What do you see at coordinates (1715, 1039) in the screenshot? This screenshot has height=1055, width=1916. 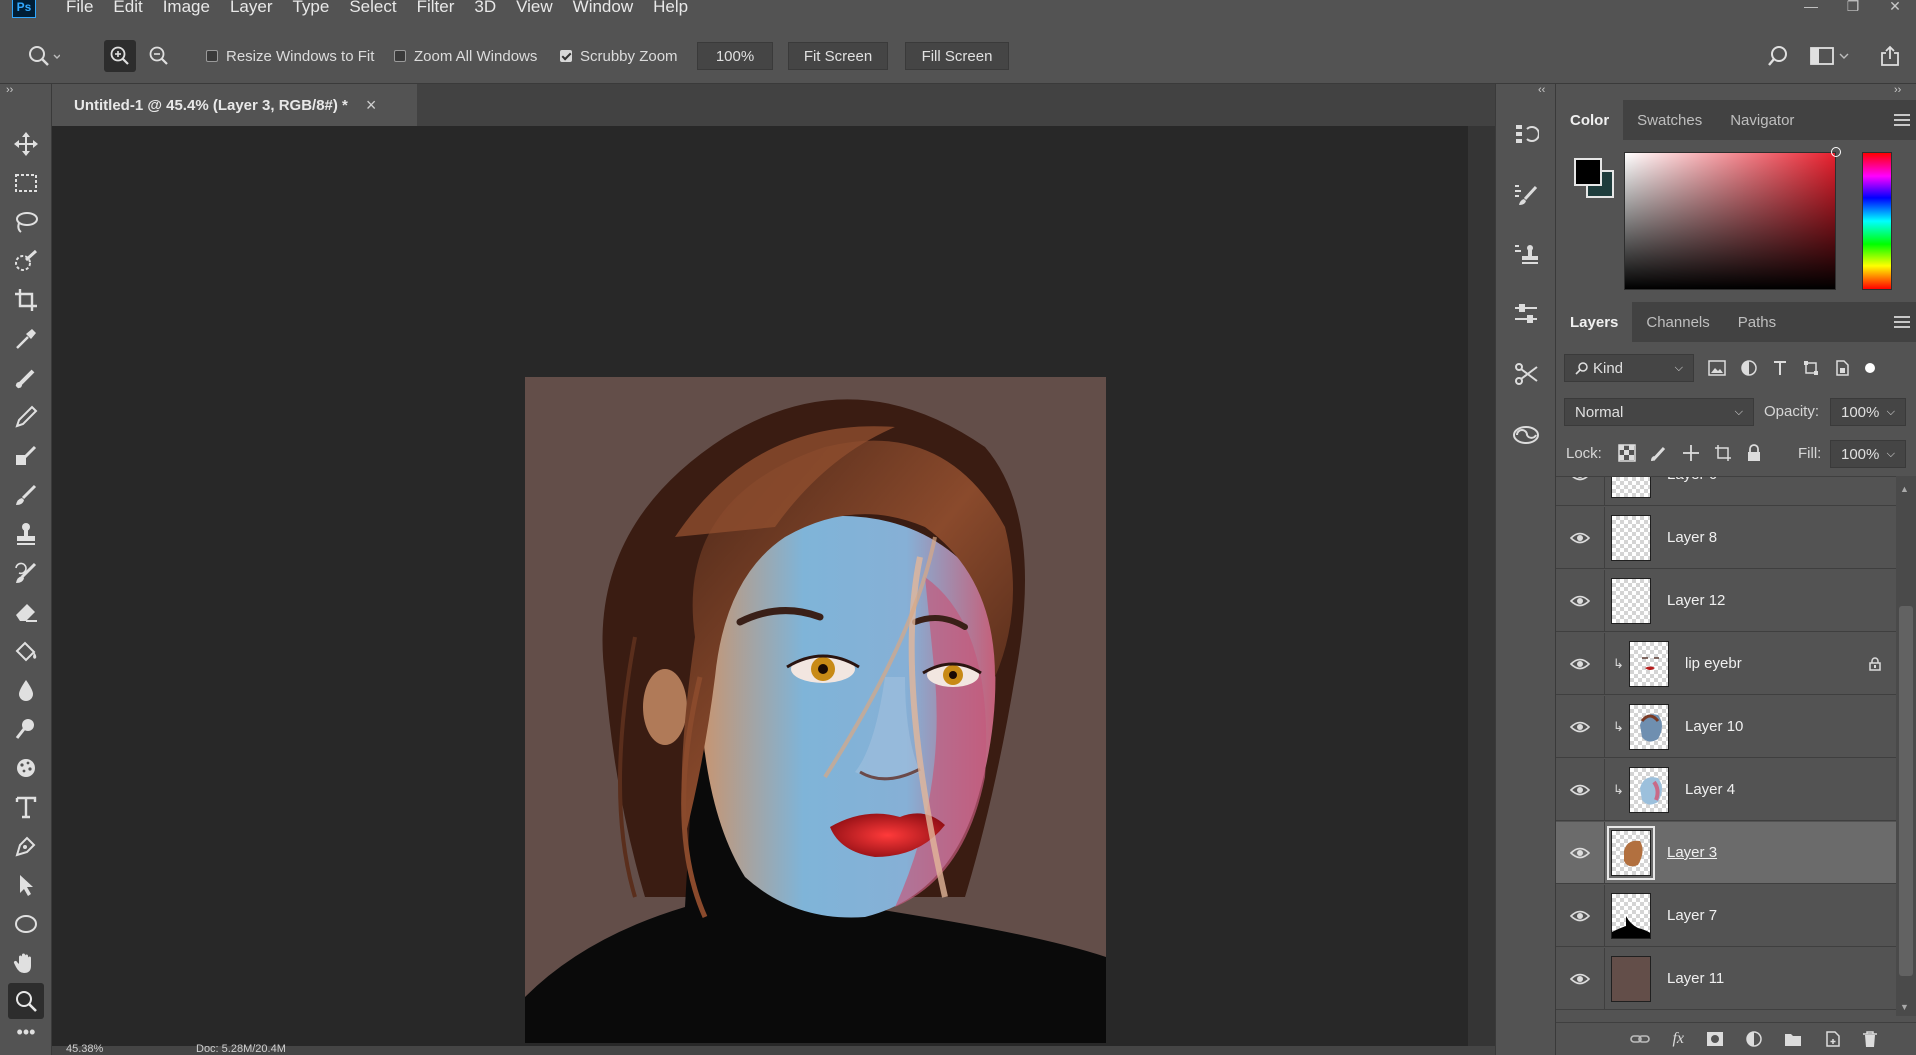 I see `add-mask-icon` at bounding box center [1715, 1039].